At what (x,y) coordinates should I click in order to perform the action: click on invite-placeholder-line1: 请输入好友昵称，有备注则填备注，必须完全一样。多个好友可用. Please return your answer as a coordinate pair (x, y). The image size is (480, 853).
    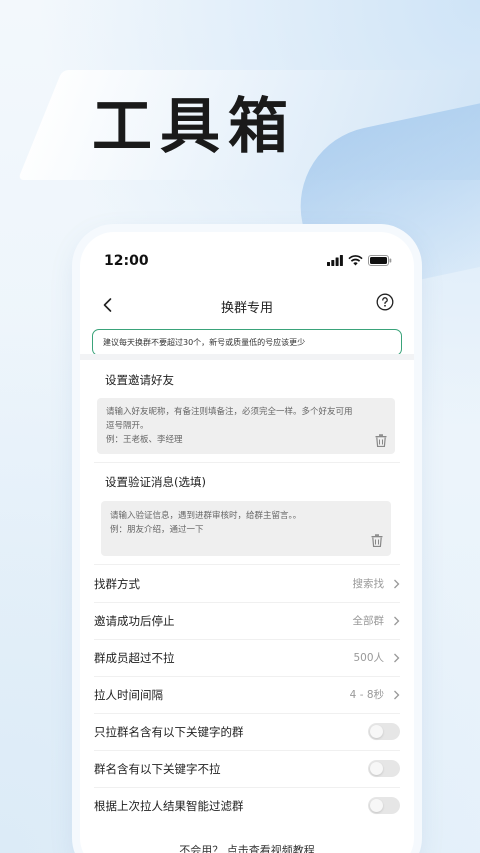
    Looking at the image, I should click on (229, 412).